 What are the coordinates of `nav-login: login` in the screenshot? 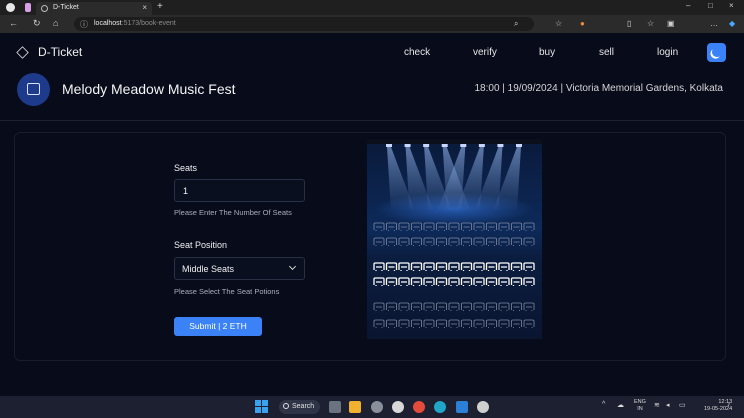 It's located at (667, 52).